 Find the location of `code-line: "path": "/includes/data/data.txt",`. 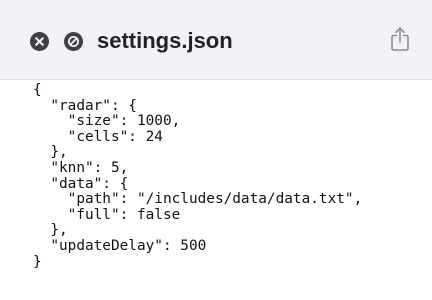

code-line: "path": "/includes/data/data.txt", is located at coordinates (198, 199).